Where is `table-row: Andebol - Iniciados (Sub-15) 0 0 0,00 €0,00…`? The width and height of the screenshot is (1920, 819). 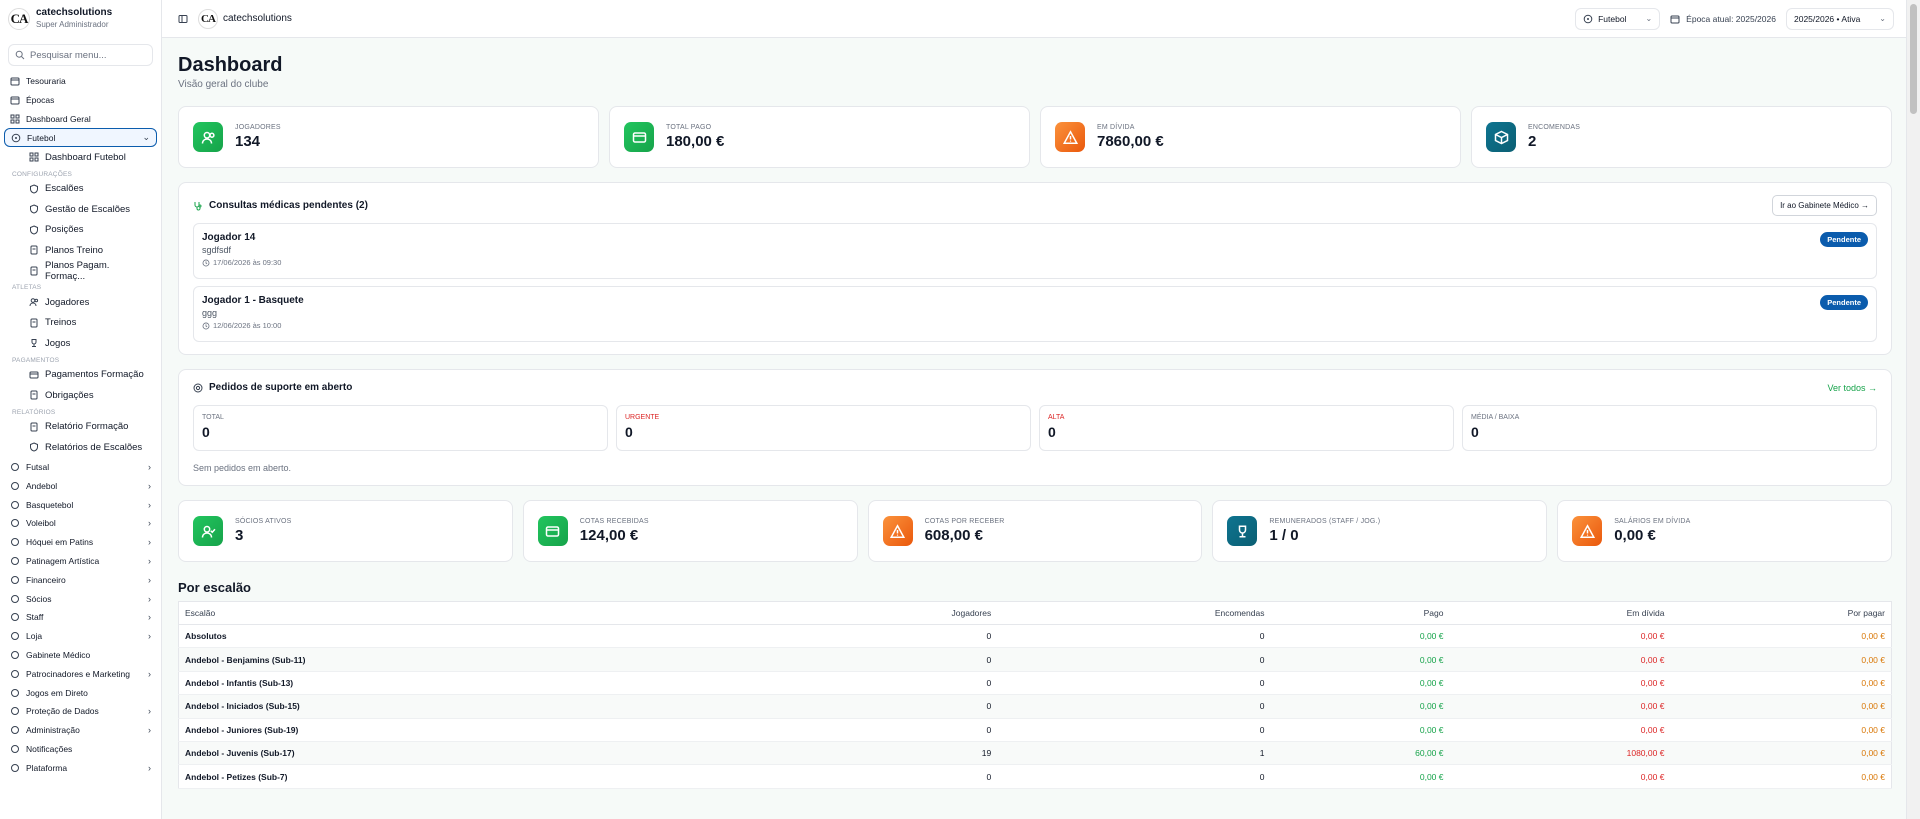
table-row: Andebol - Iniciados (Sub-15) 0 0 0,00 €0,00… is located at coordinates (1035, 706).